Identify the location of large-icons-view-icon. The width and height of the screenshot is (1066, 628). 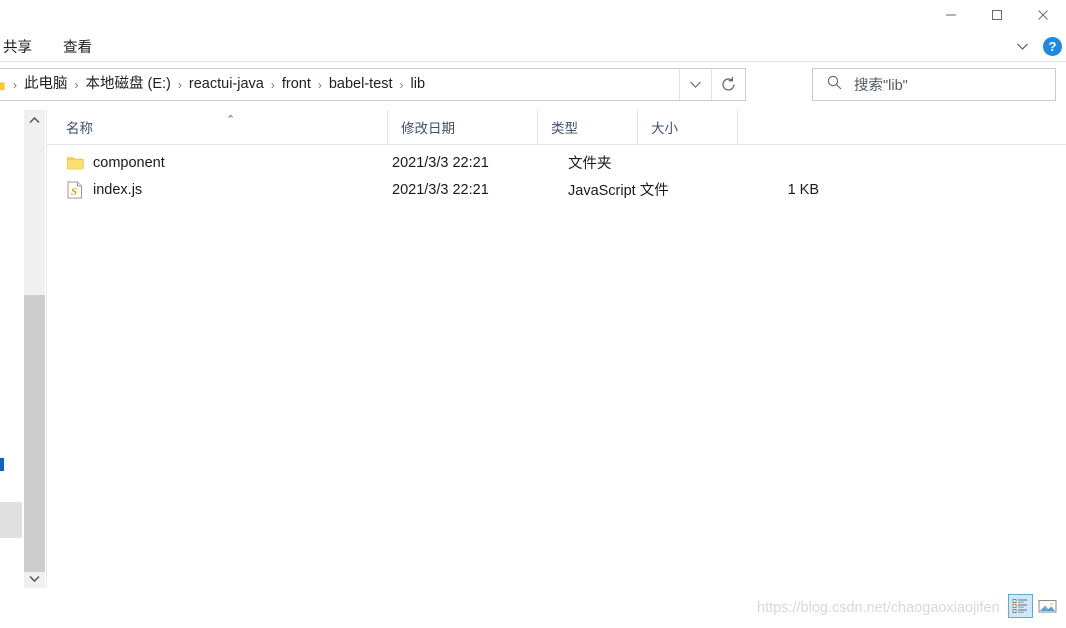
(1047, 606).